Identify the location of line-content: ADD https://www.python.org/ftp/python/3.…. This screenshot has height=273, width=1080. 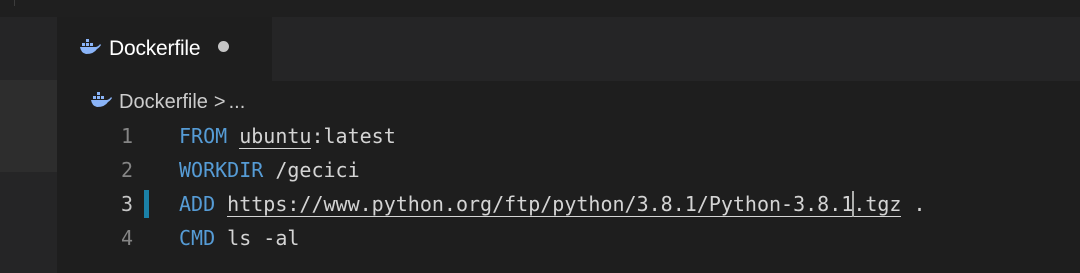
(552, 204).